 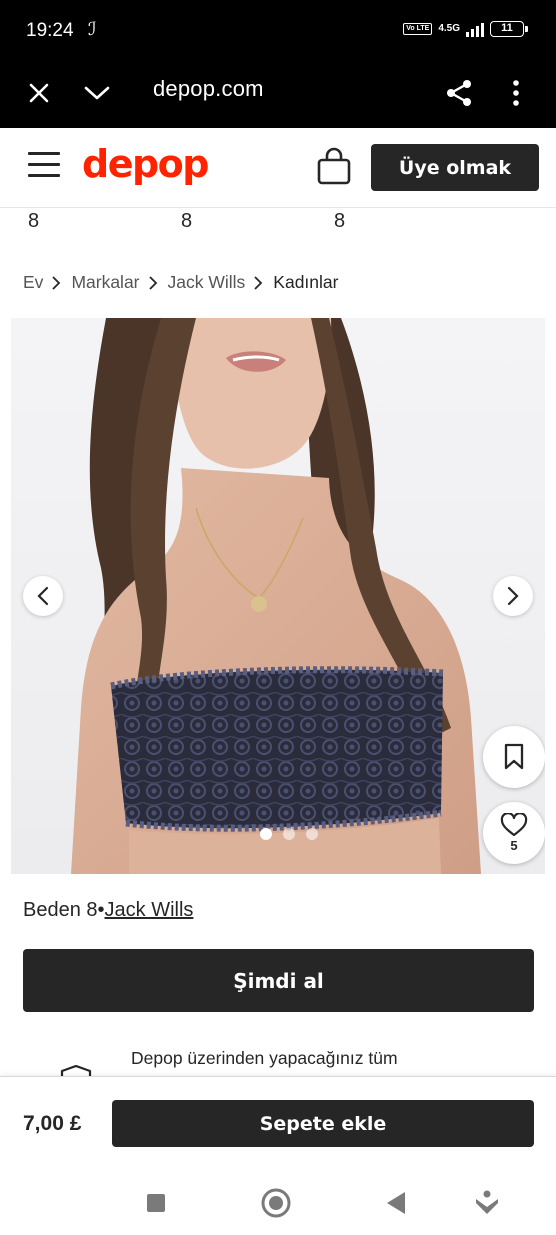 I want to click on buy-now-button: Şimdi al, so click(x=278, y=980).